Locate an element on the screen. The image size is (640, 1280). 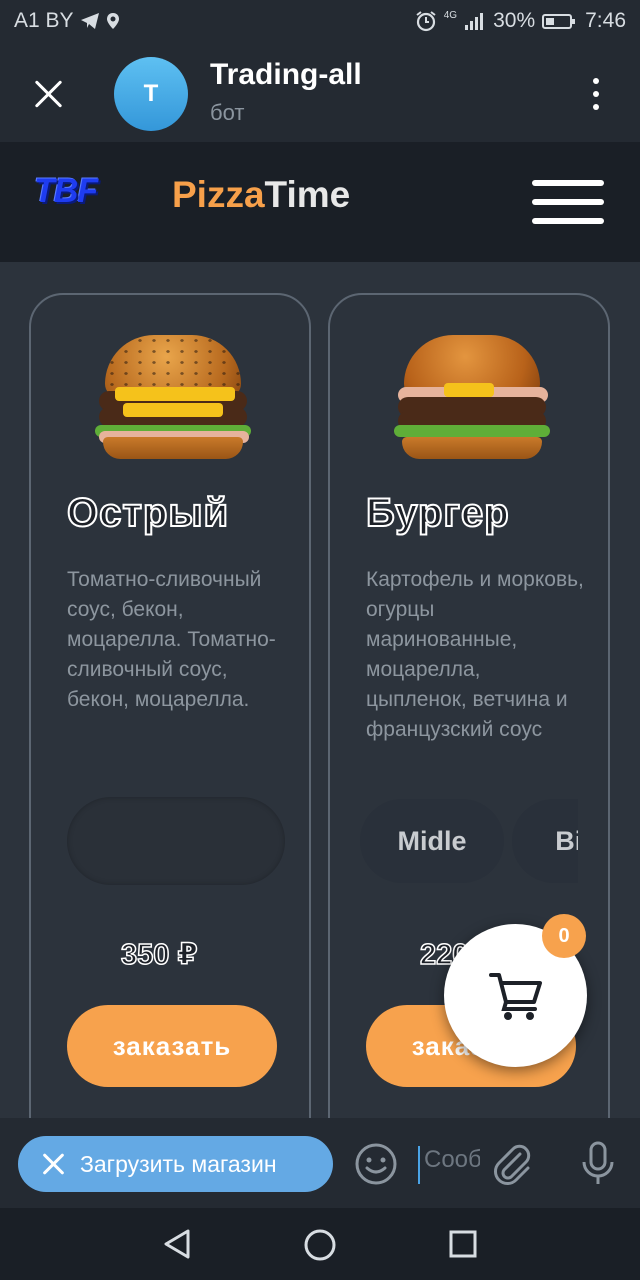
size-option-midle: Midle is located at coordinates (432, 841).